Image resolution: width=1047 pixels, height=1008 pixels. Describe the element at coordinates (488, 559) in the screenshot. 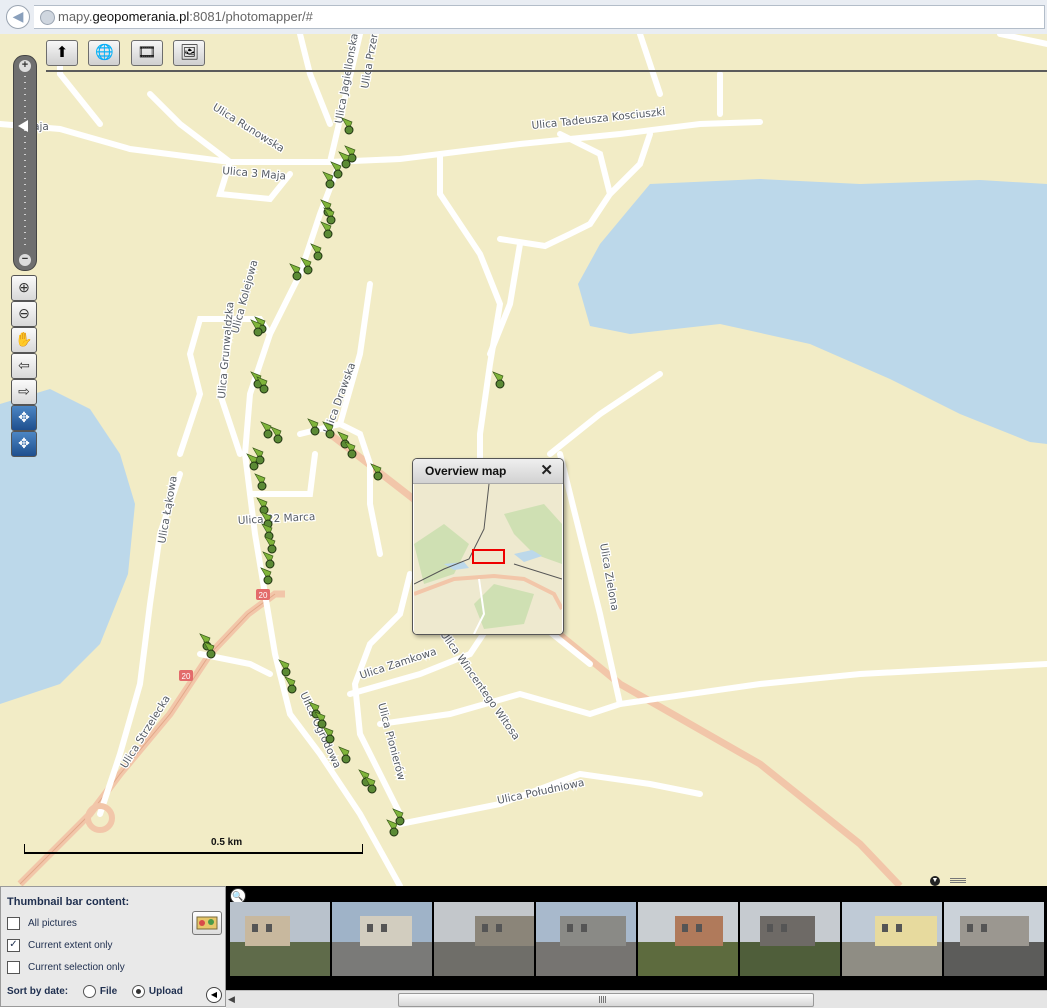

I see `overview-map-image` at that location.